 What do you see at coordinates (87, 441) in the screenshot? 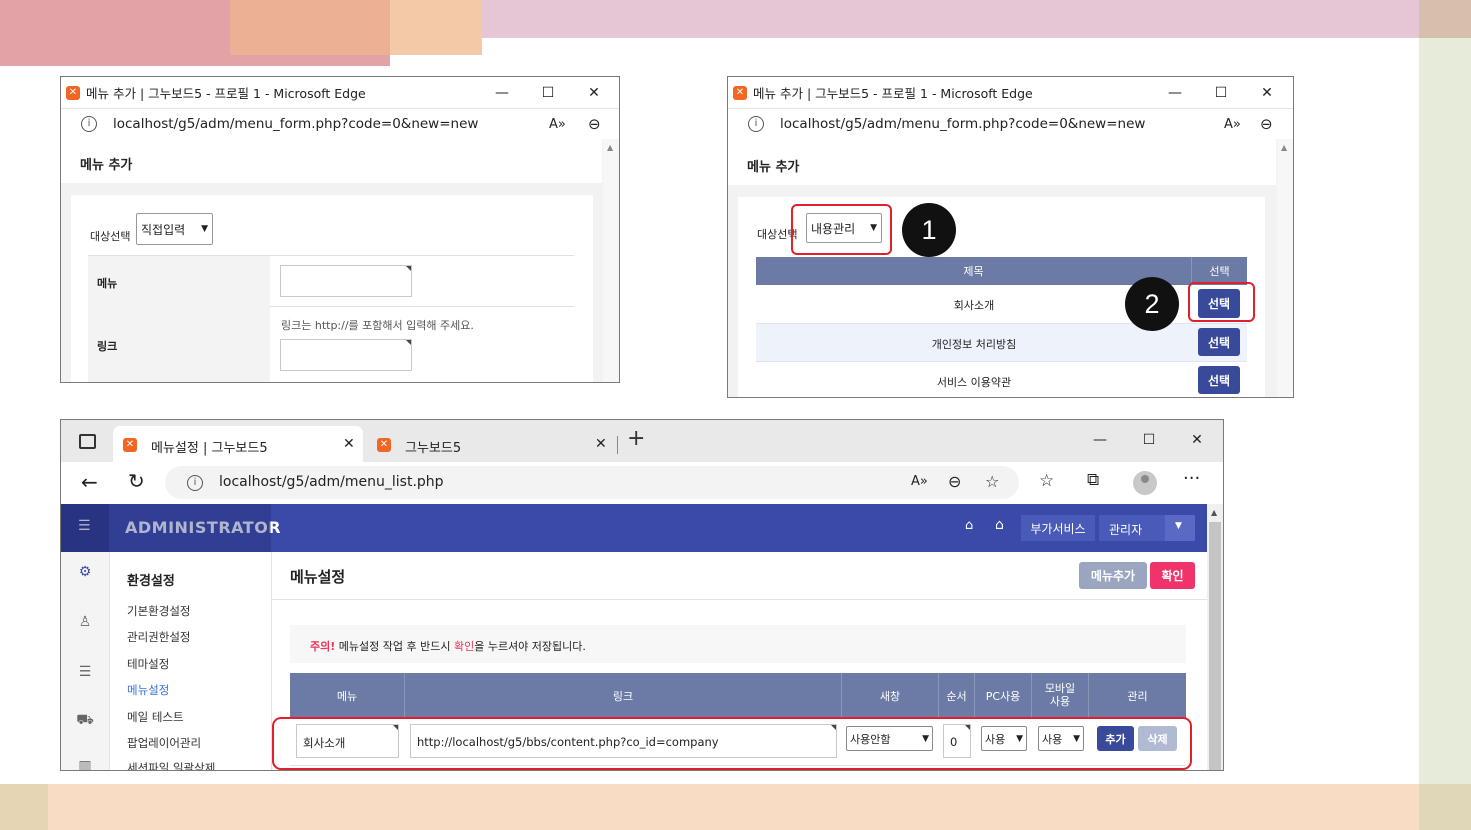
I see `tab-actions-icon` at bounding box center [87, 441].